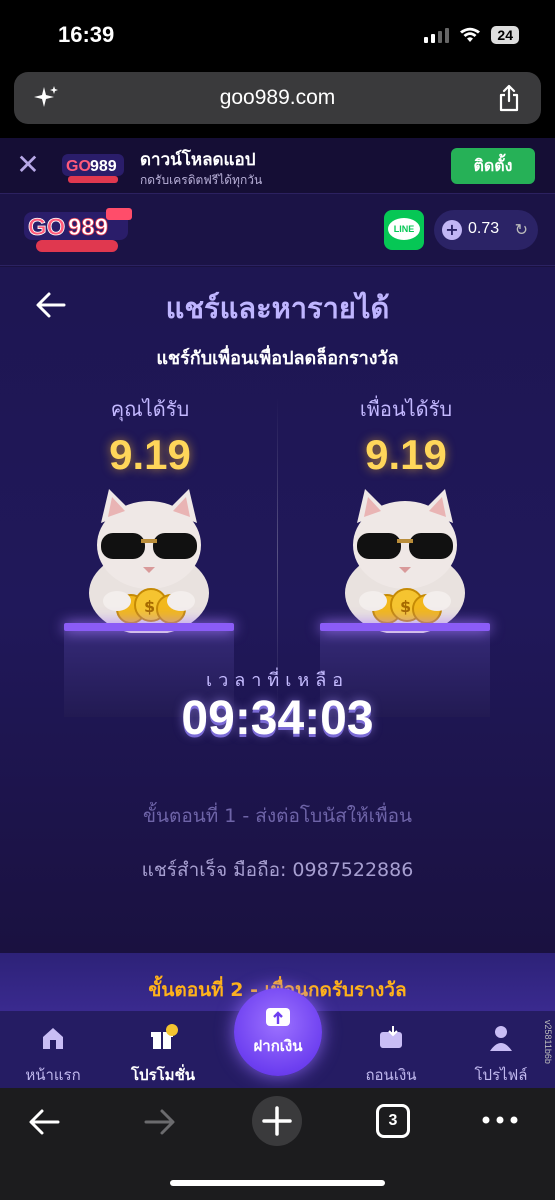 This screenshot has height=1200, width=555. Describe the element at coordinates (405, 627) in the screenshot. I see `pedestal-glow-right` at that location.